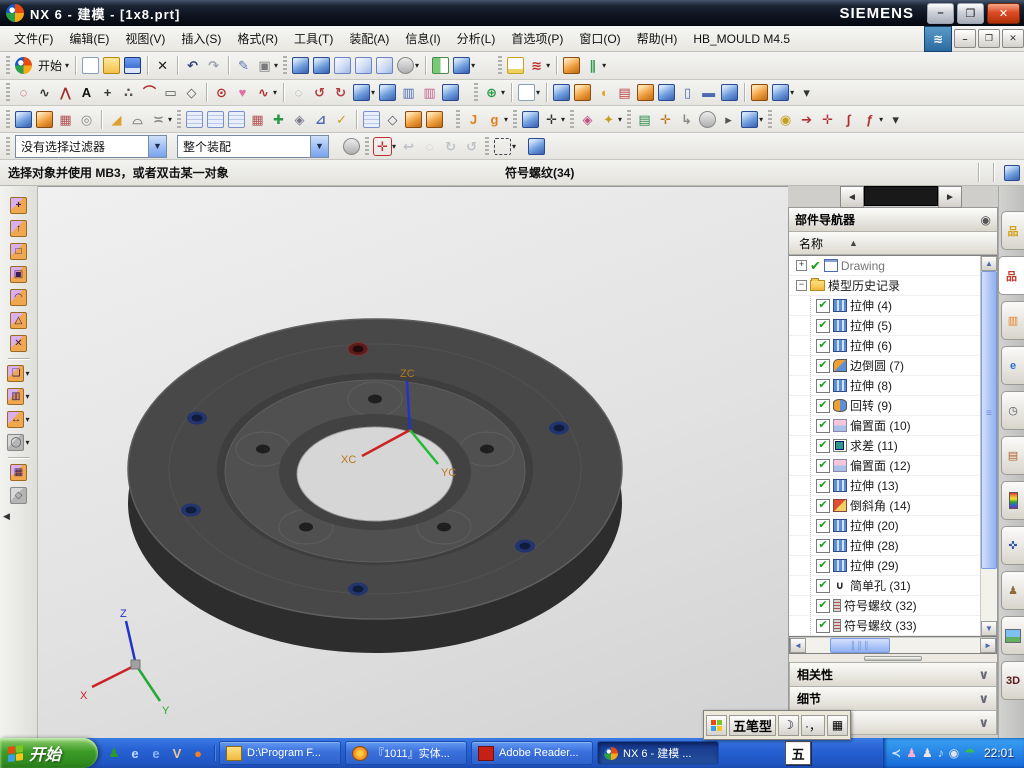  What do you see at coordinates (716, 725) in the screenshot?
I see `ime-windows-icon` at bounding box center [716, 725].